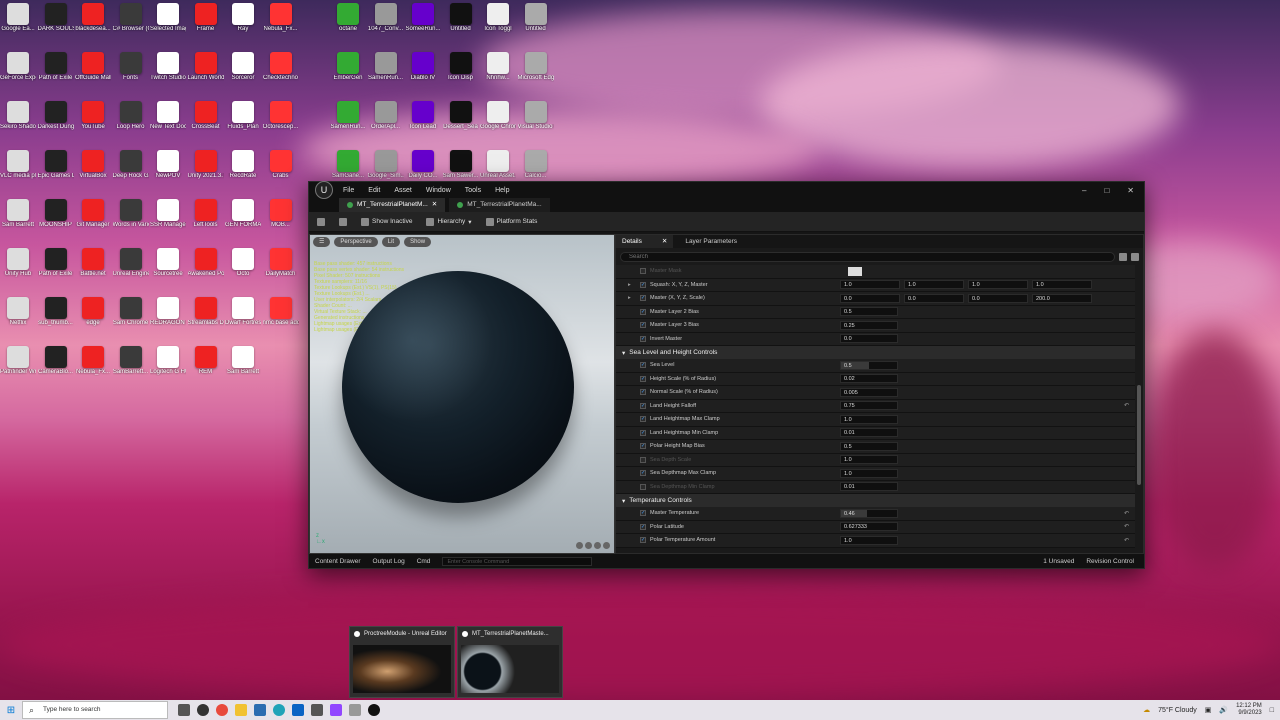 The height and width of the screenshot is (720, 1280). What do you see at coordinates (168, 263) in the screenshot?
I see `desktop-icon: Sourcetree` at bounding box center [168, 263].